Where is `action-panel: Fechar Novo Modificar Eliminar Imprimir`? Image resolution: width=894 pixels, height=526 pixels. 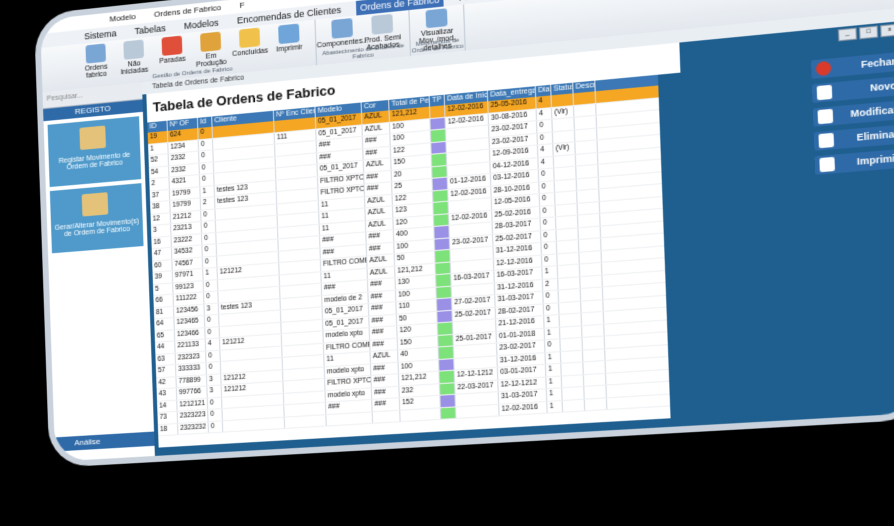
action-panel: Fechar Novo Modificar Eliminar Imprimir is located at coordinates (852, 115).